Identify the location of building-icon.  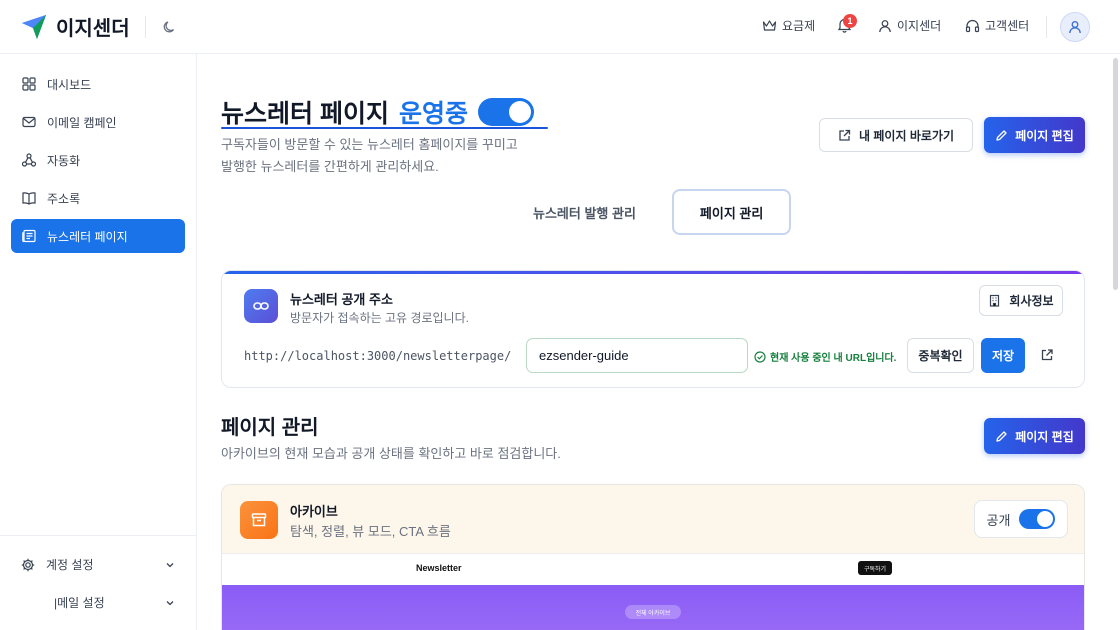
(995, 300).